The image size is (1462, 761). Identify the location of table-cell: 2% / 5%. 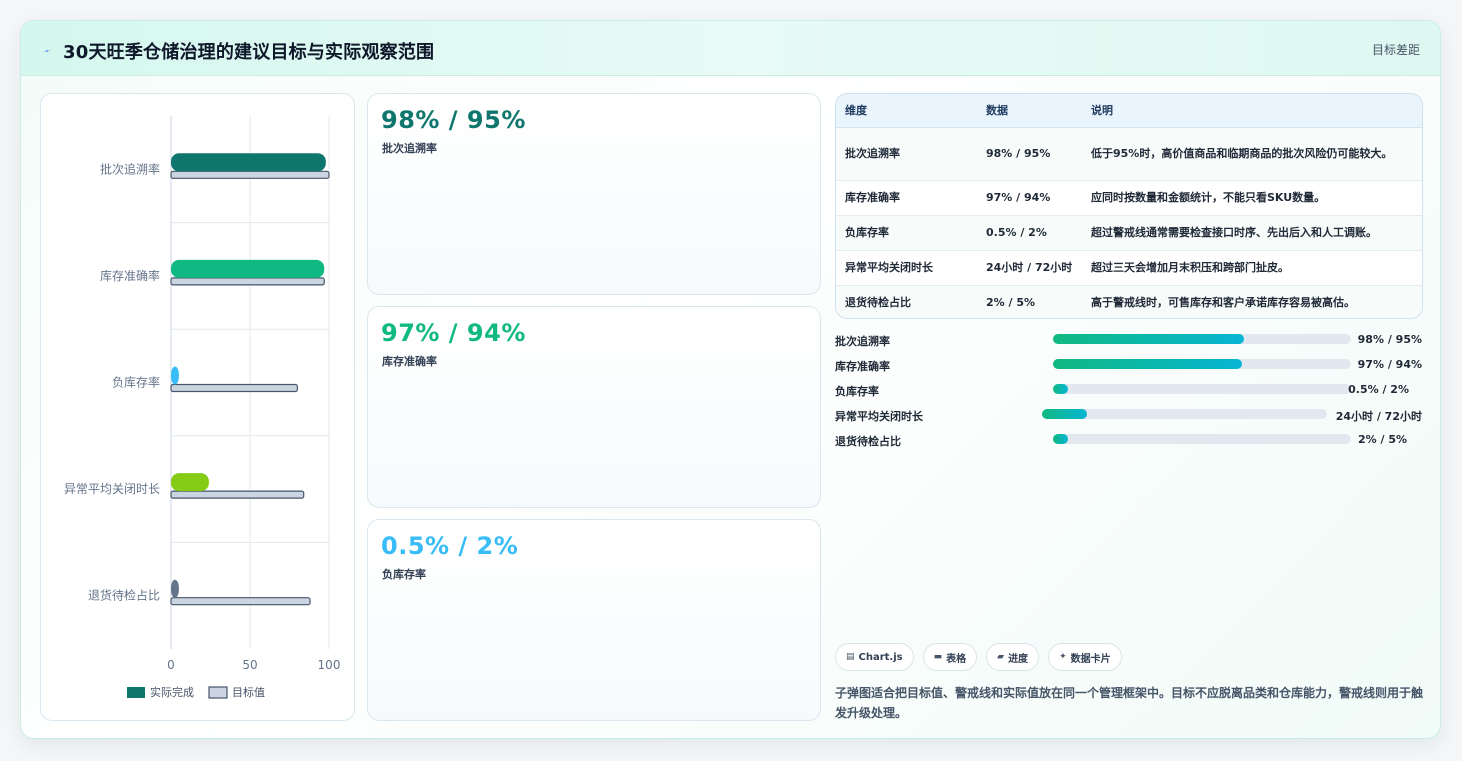
(1029, 301).